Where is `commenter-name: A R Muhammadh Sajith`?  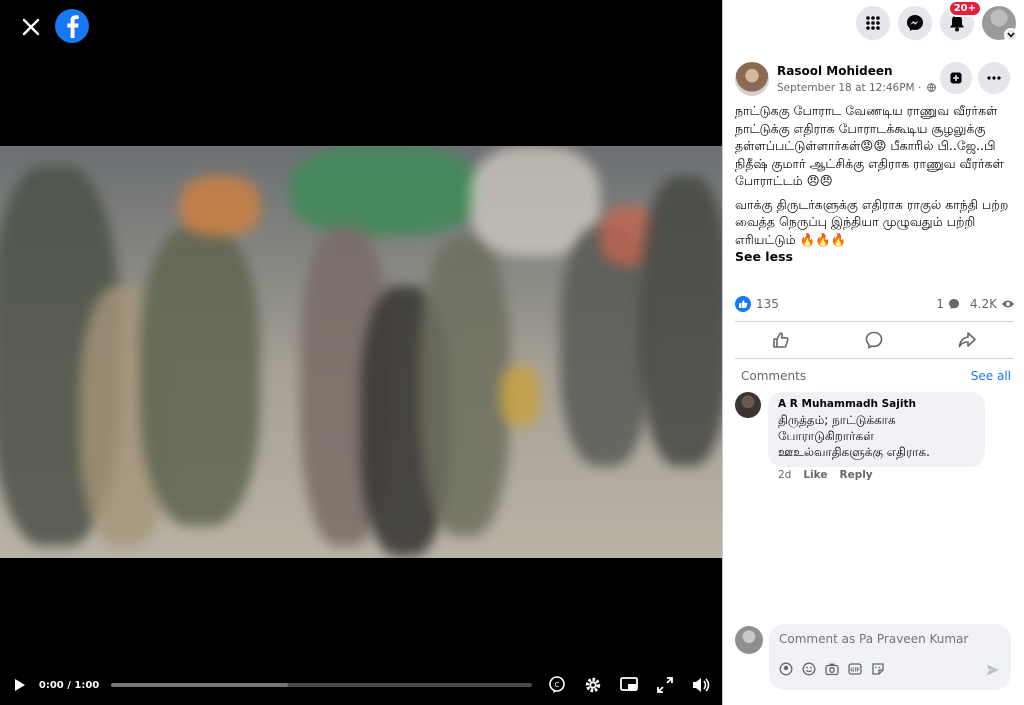
commenter-name: A R Muhammadh Sajith is located at coordinates (876, 404).